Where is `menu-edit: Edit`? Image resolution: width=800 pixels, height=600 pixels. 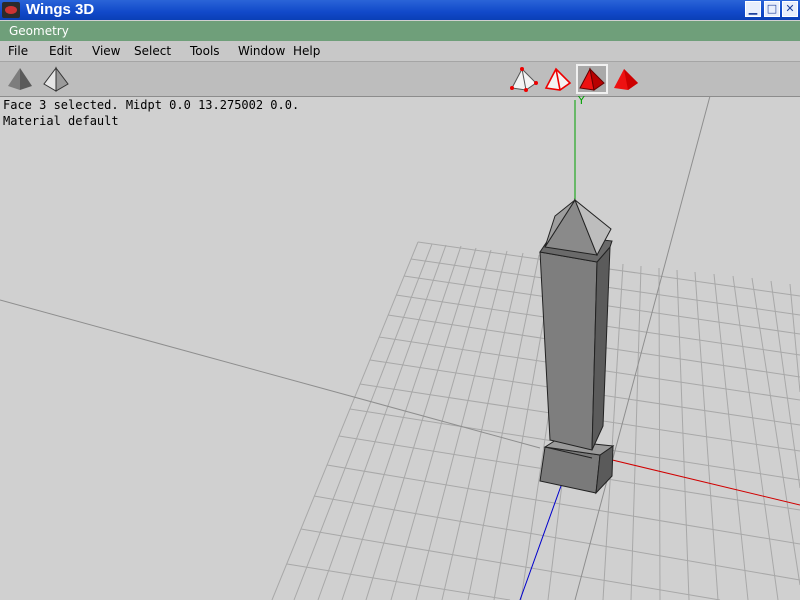
menu-edit: Edit is located at coordinates (60, 51).